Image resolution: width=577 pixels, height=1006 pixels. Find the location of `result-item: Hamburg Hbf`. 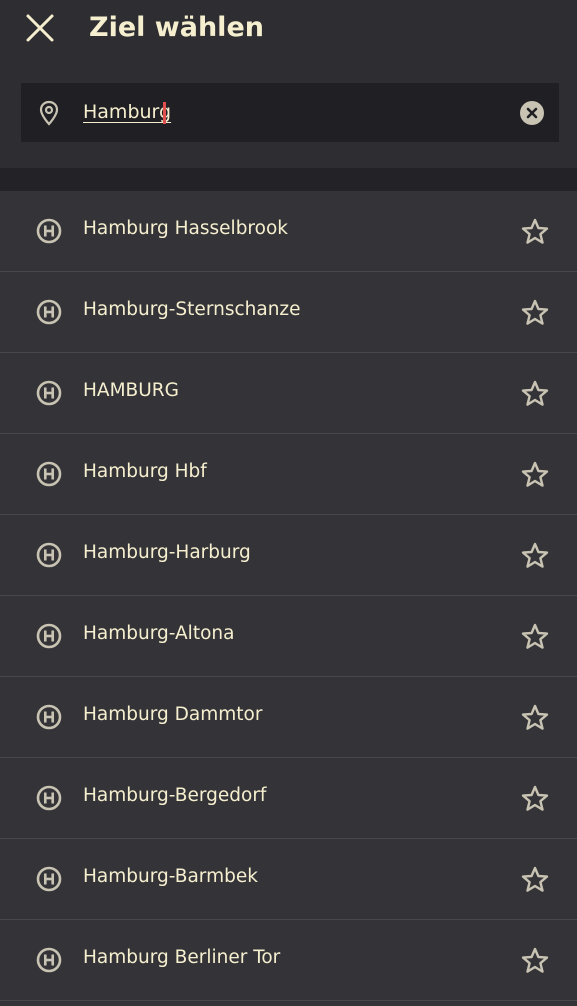

result-item: Hamburg Hbf is located at coordinates (288, 474).